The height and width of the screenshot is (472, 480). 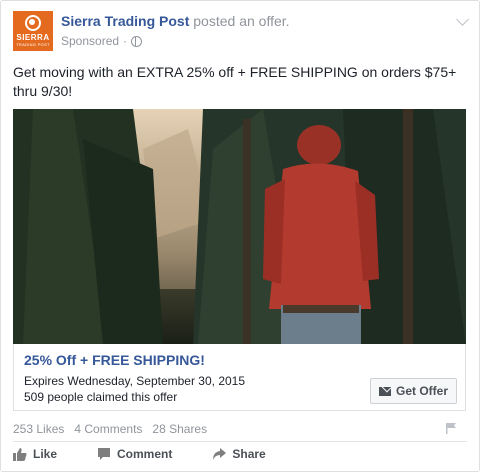 What do you see at coordinates (101, 397) in the screenshot?
I see `offer-claimed-count: 509 people claimed this offer` at bounding box center [101, 397].